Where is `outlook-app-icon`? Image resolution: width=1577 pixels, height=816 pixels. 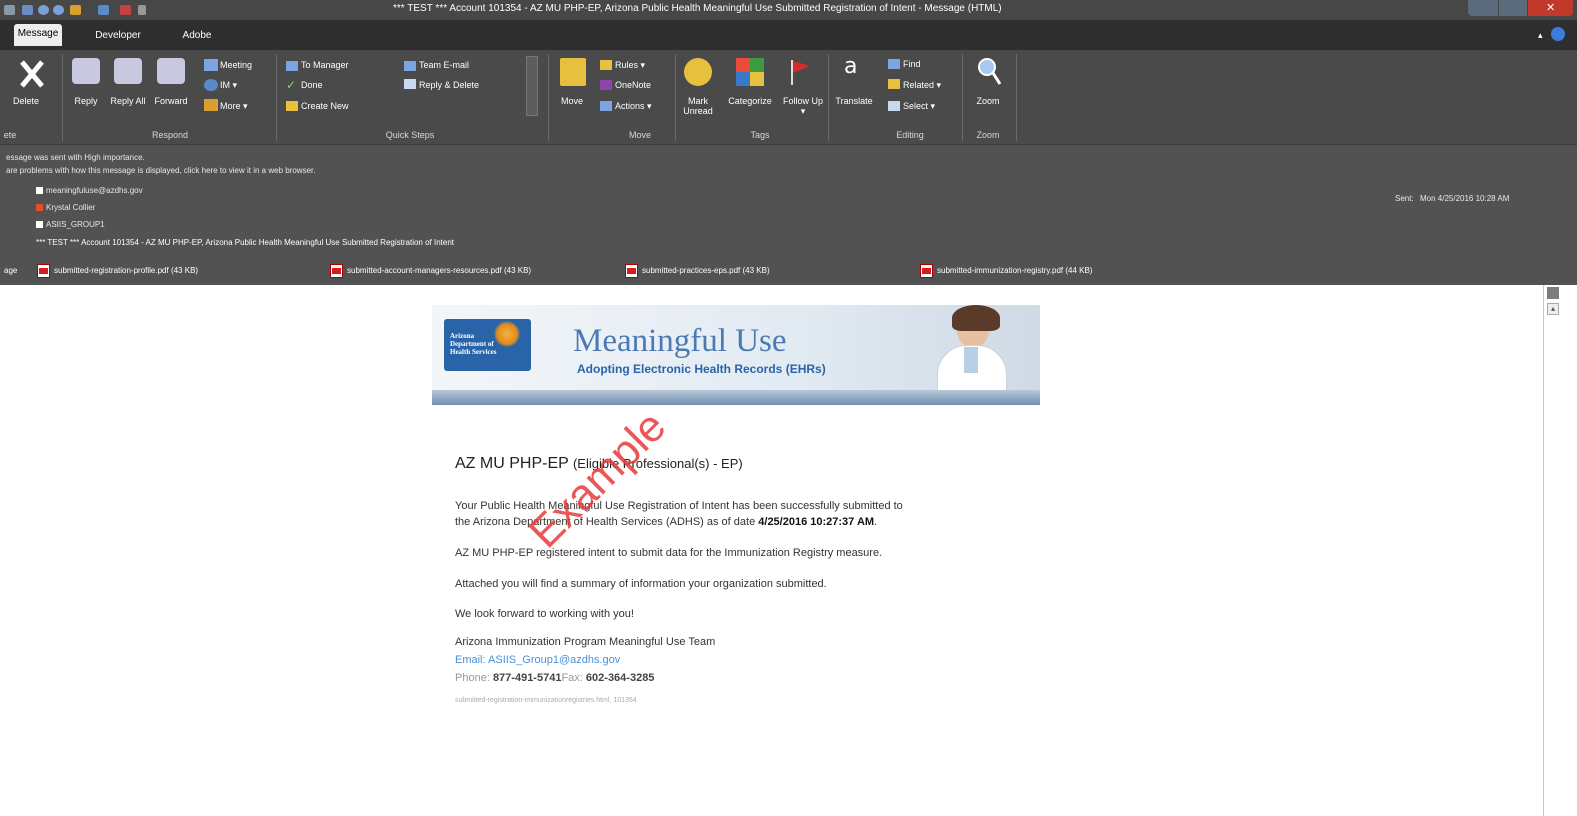 outlook-app-icon is located at coordinates (9, 10).